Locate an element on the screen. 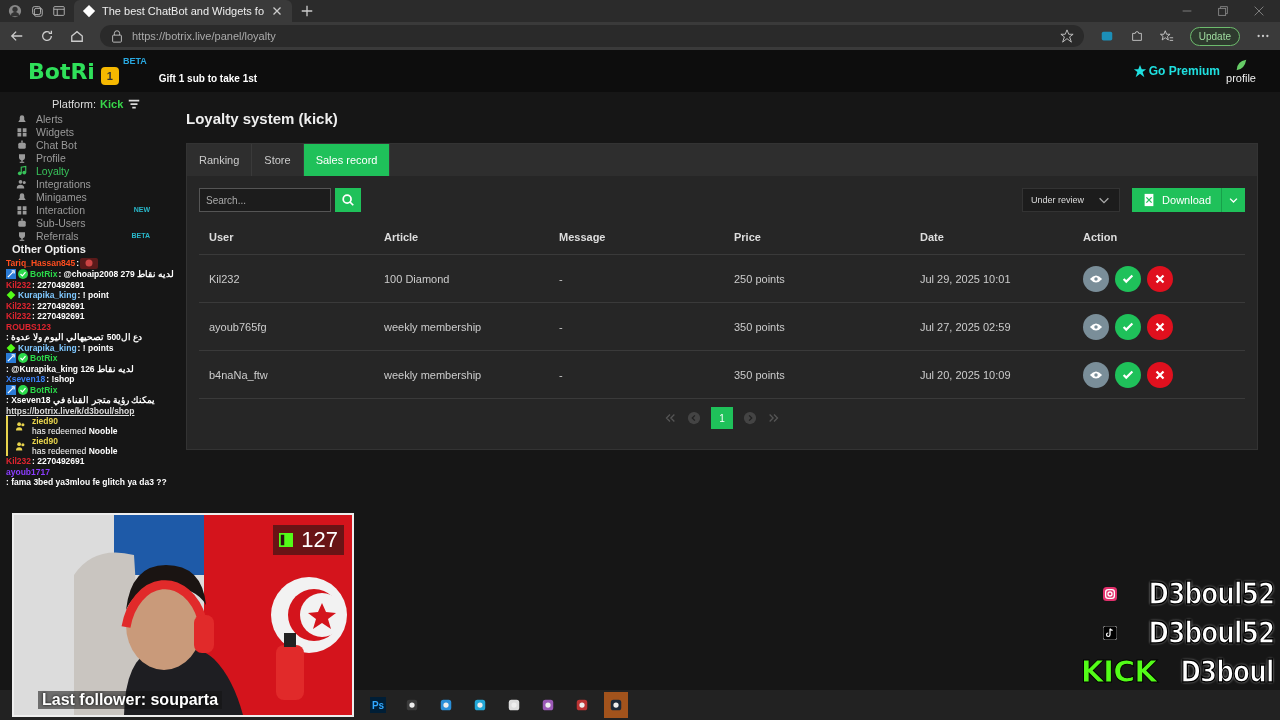  platform-name: Kick is located at coordinates (112, 104).